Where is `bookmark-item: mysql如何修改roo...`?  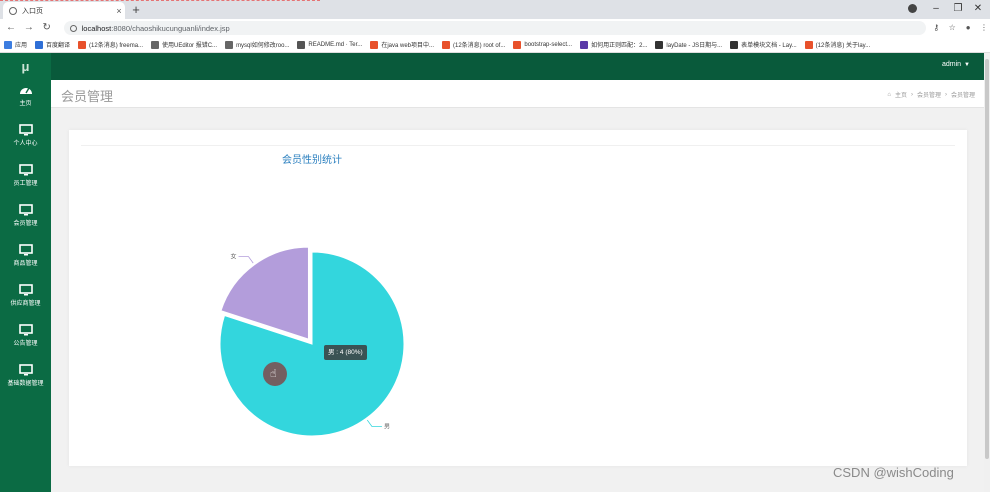 bookmark-item: mysql如何修改roo... is located at coordinates (257, 44).